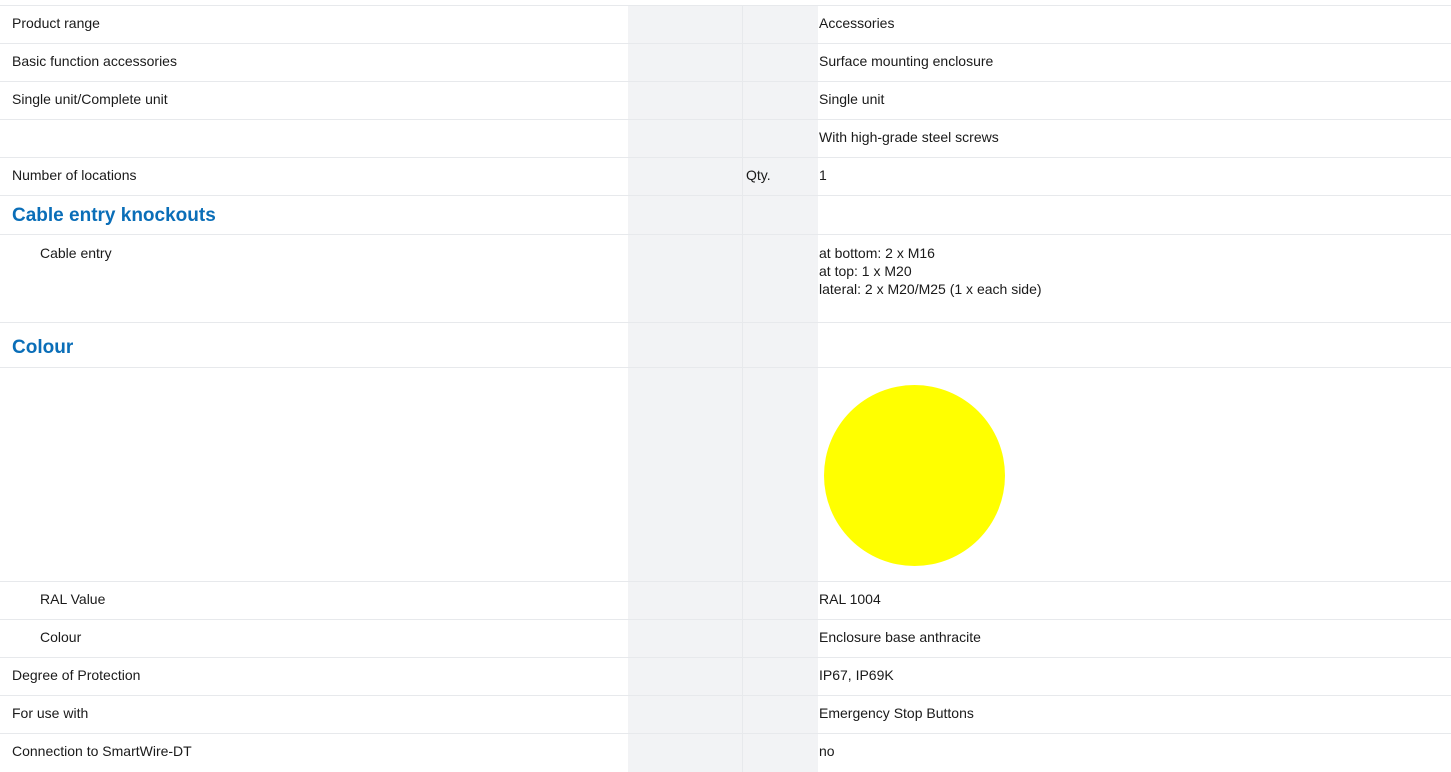 The width and height of the screenshot is (1451, 772). I want to click on spec-label: Number of locations, so click(74, 175).